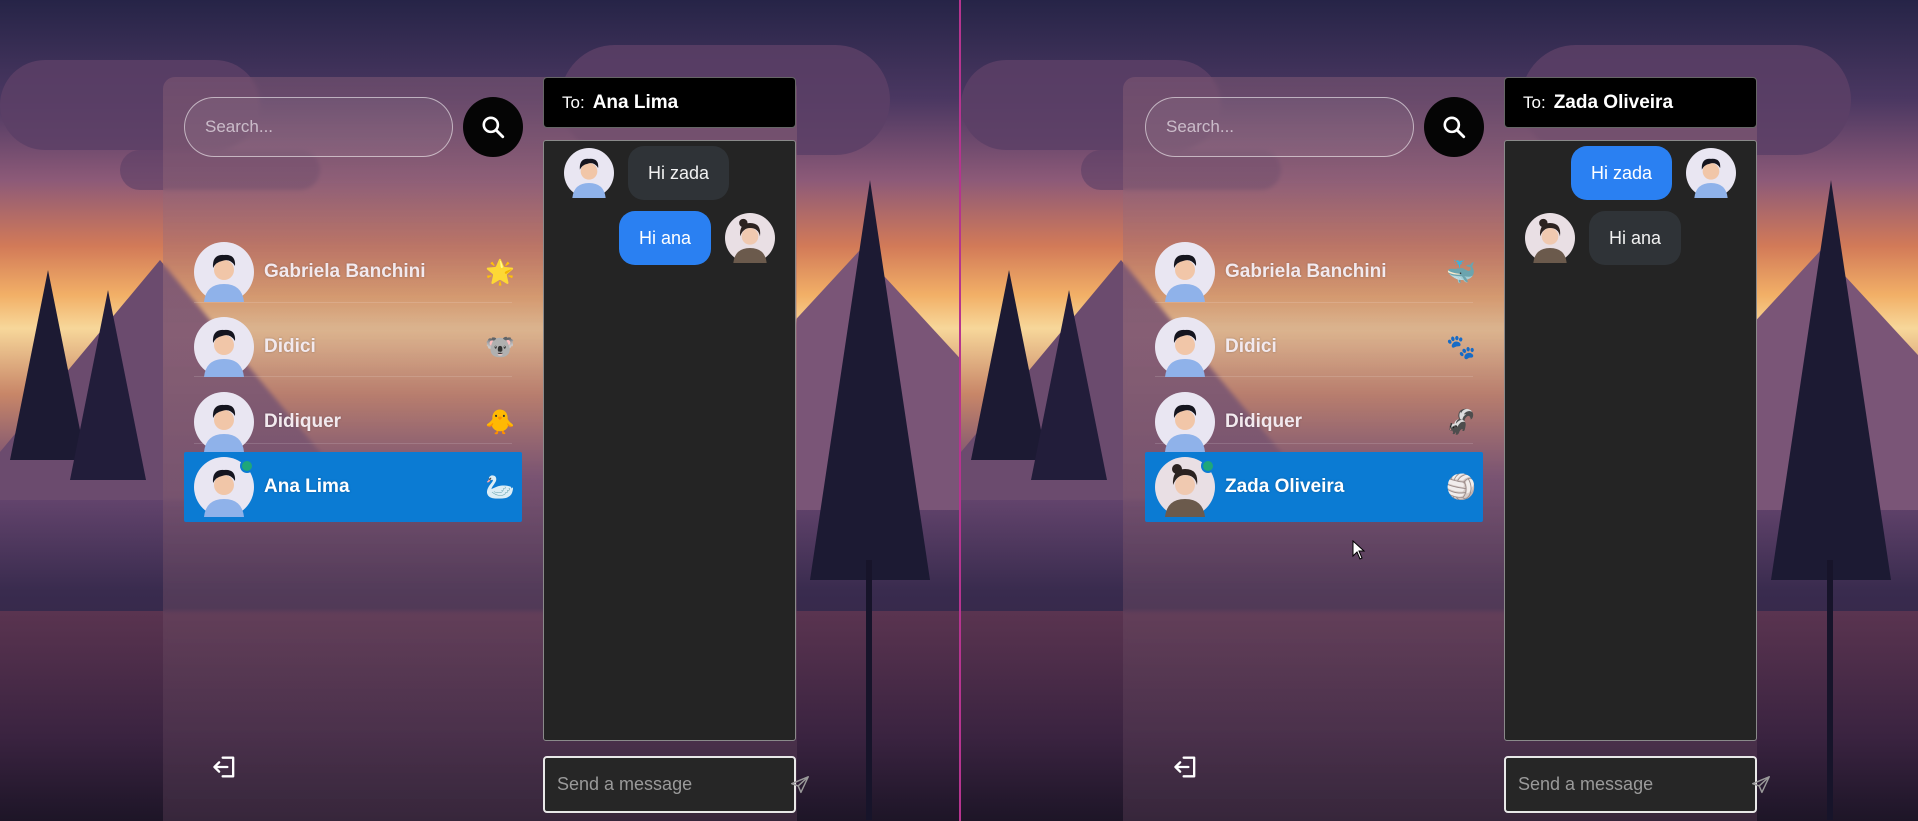  What do you see at coordinates (1461, 347) in the screenshot?
I see `contact-emoji: 🐾` at bounding box center [1461, 347].